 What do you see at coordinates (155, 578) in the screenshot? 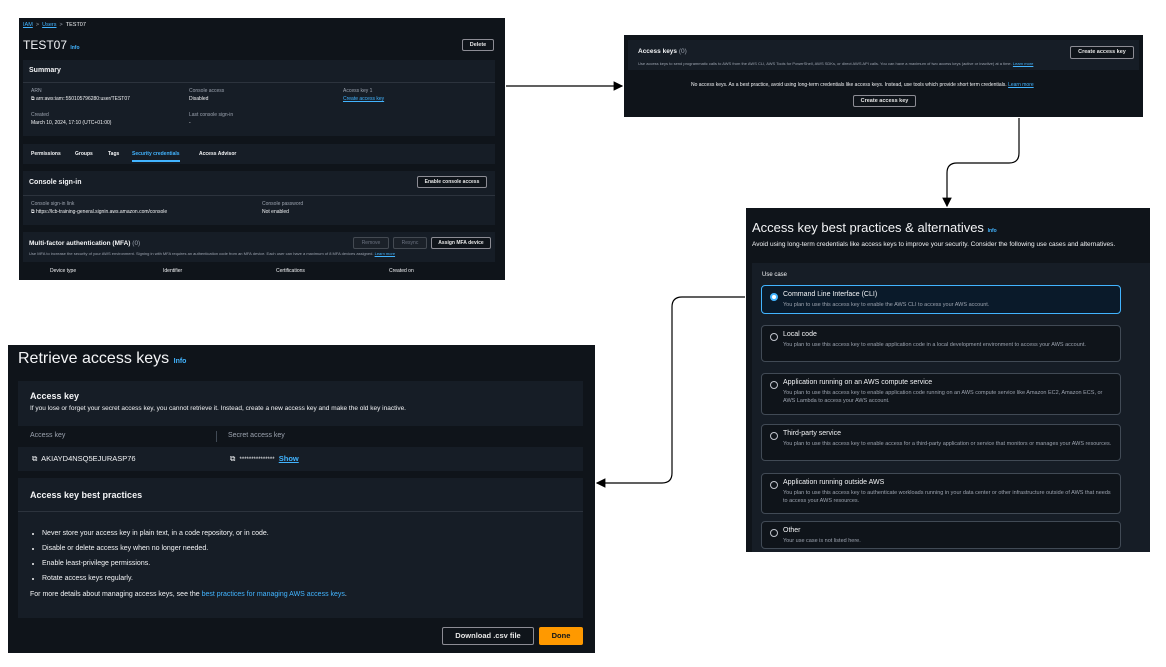
I see `list-item: Rotate access keys regularly.` at bounding box center [155, 578].